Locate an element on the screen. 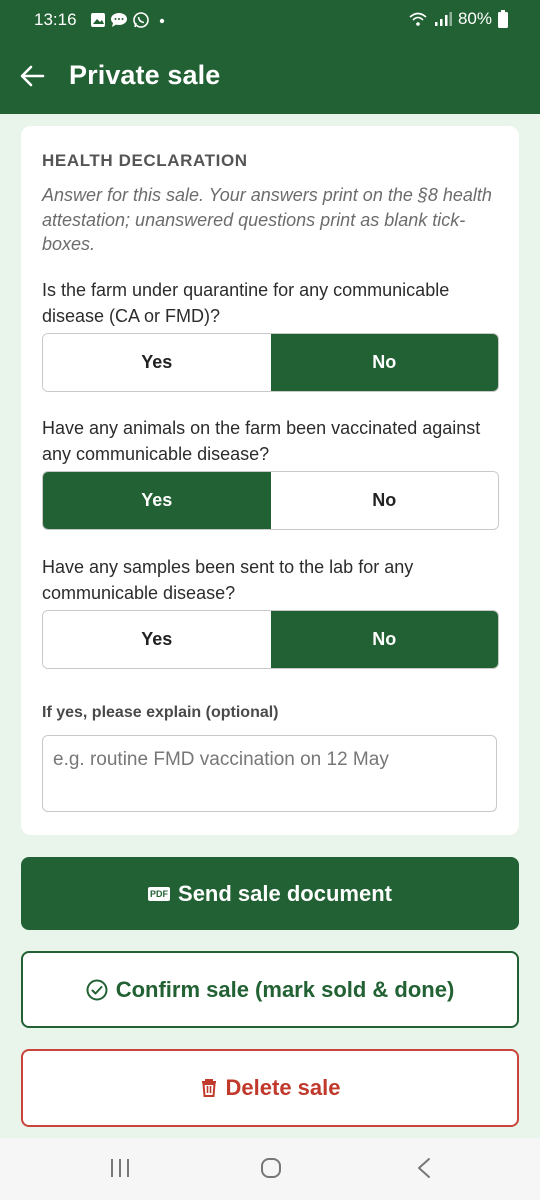 The image size is (540, 1200). quarantine-toggle: Yes No is located at coordinates (270, 362).